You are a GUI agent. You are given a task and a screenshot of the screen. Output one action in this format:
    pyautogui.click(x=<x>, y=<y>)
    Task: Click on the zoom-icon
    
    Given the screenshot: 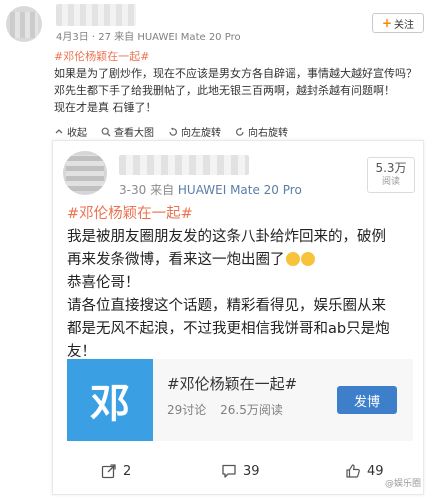 What is the action you would take?
    pyautogui.click(x=106, y=131)
    